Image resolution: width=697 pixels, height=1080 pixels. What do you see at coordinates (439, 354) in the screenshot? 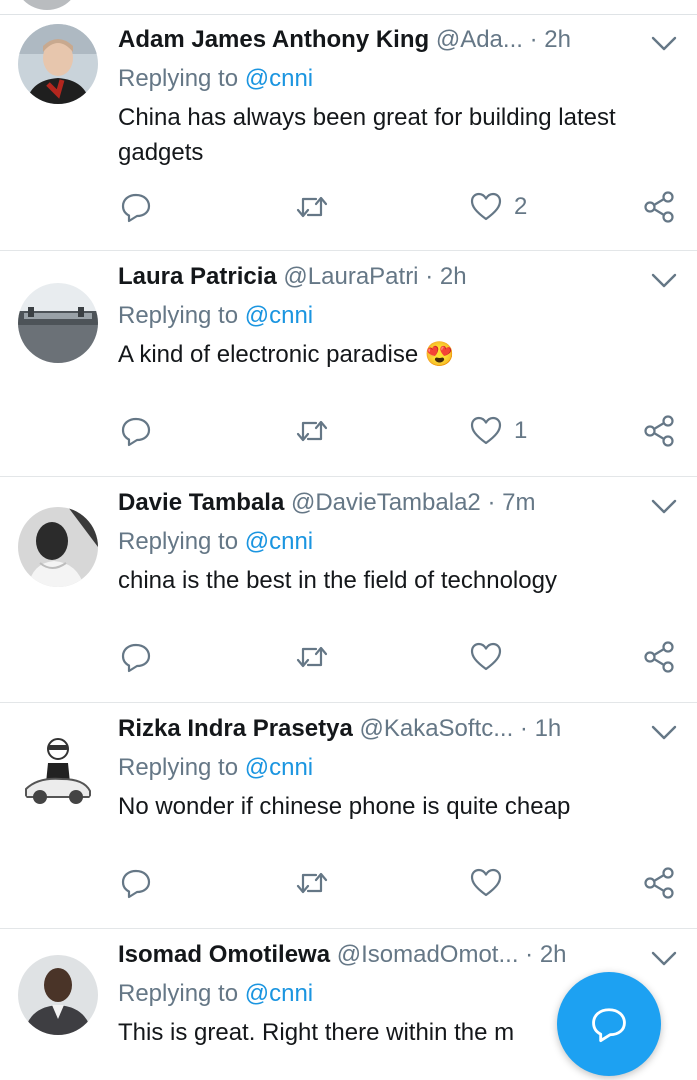
I see `emoji-heart-eyes: 😍` at bounding box center [439, 354].